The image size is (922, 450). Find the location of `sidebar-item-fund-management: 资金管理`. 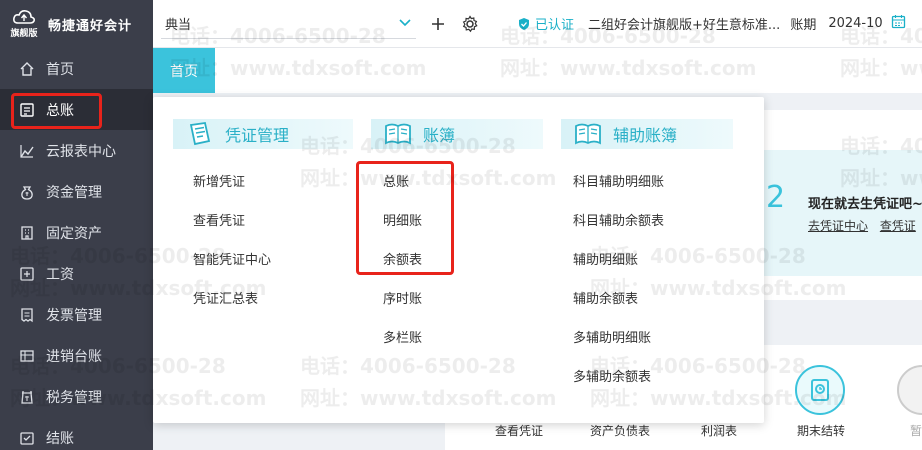

sidebar-item-fund-management: 资金管理 is located at coordinates (76, 191).